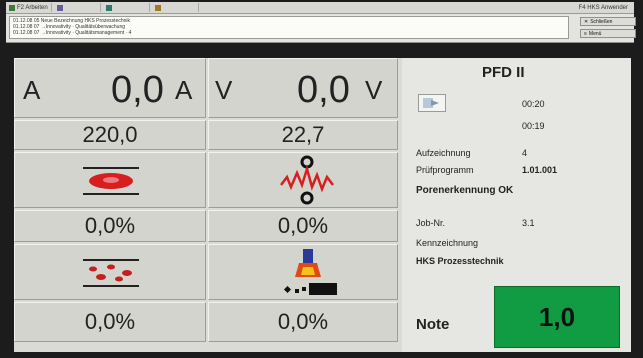  I want to click on note-value: 1,0, so click(557, 316).